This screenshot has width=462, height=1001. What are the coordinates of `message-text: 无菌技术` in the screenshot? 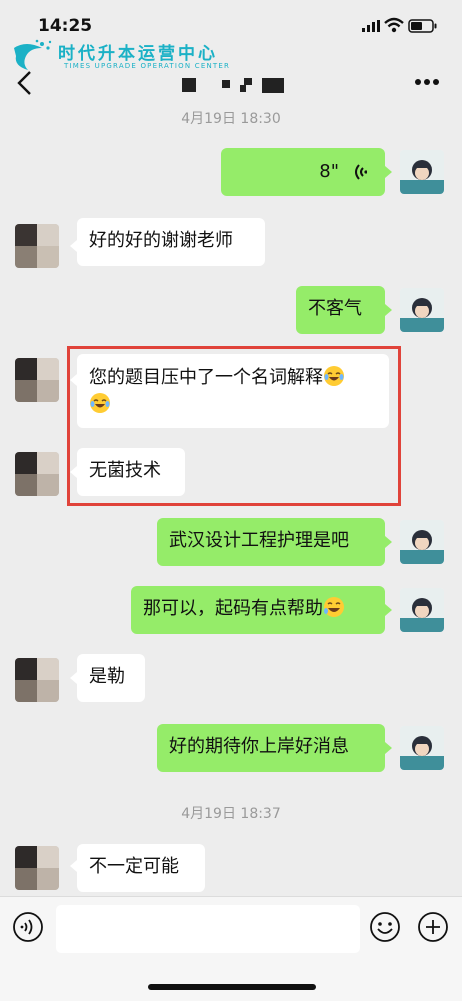 It's located at (125, 470).